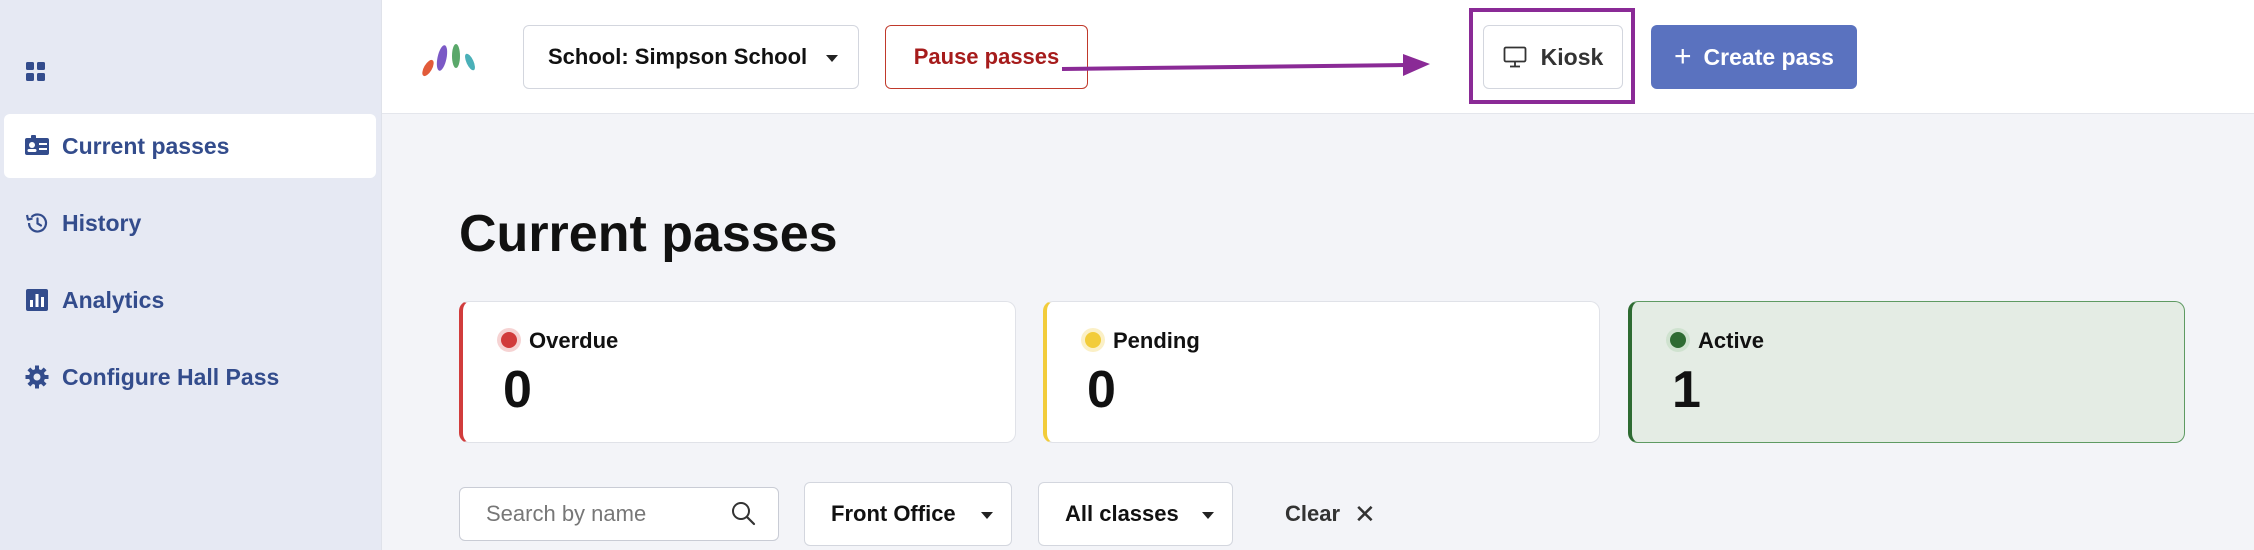 This screenshot has height=550, width=2254. I want to click on sidebar-item-configure: Configure Hall Pass, so click(190, 377).